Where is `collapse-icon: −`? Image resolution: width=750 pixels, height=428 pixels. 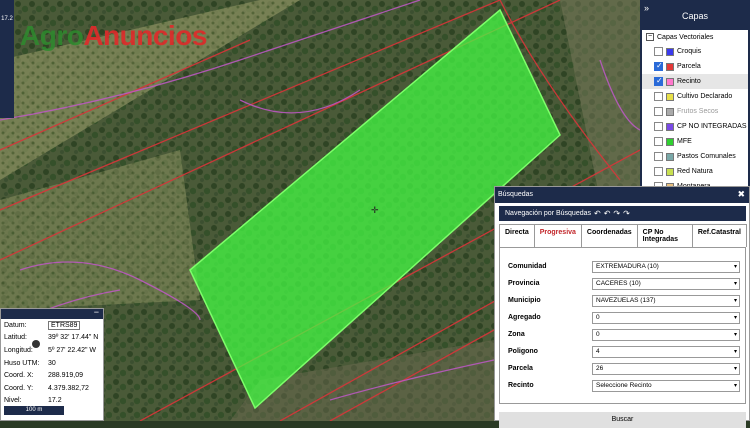 collapse-icon: − is located at coordinates (650, 37).